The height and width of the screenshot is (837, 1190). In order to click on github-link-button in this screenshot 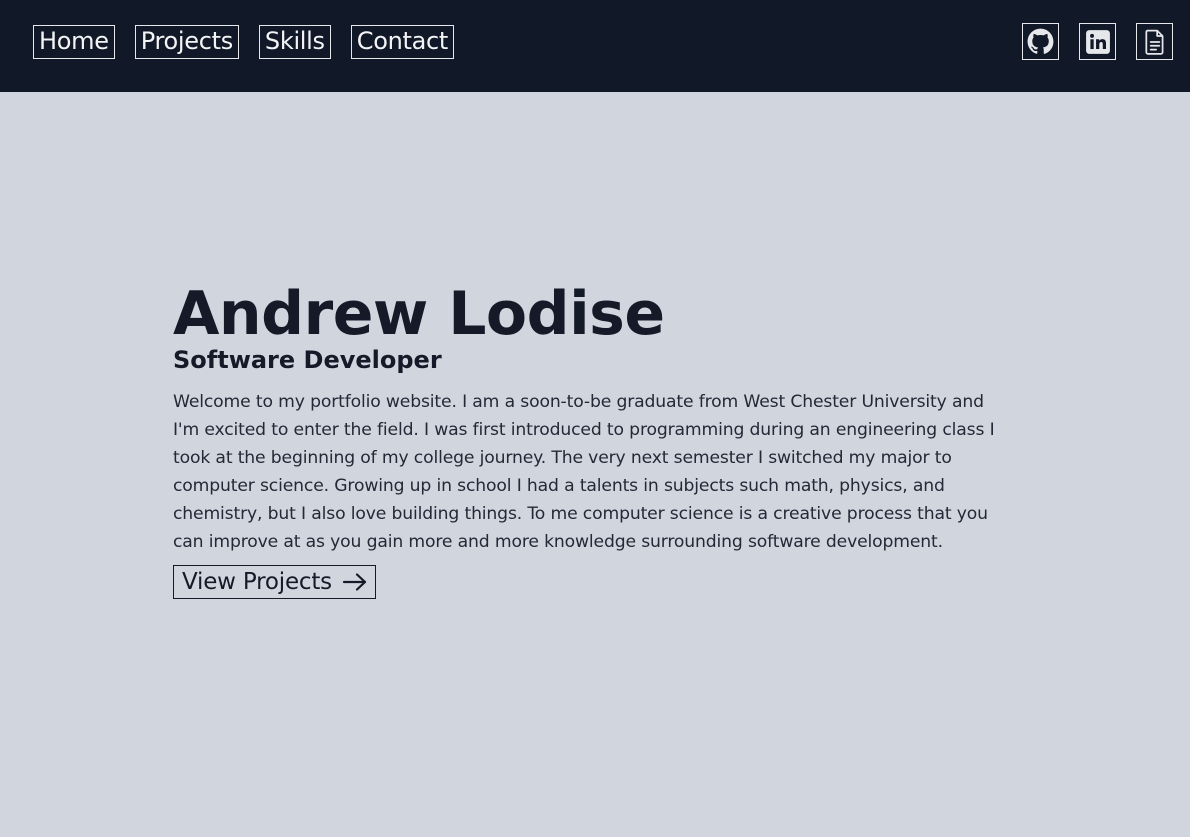, I will do `click(1040, 41)`.